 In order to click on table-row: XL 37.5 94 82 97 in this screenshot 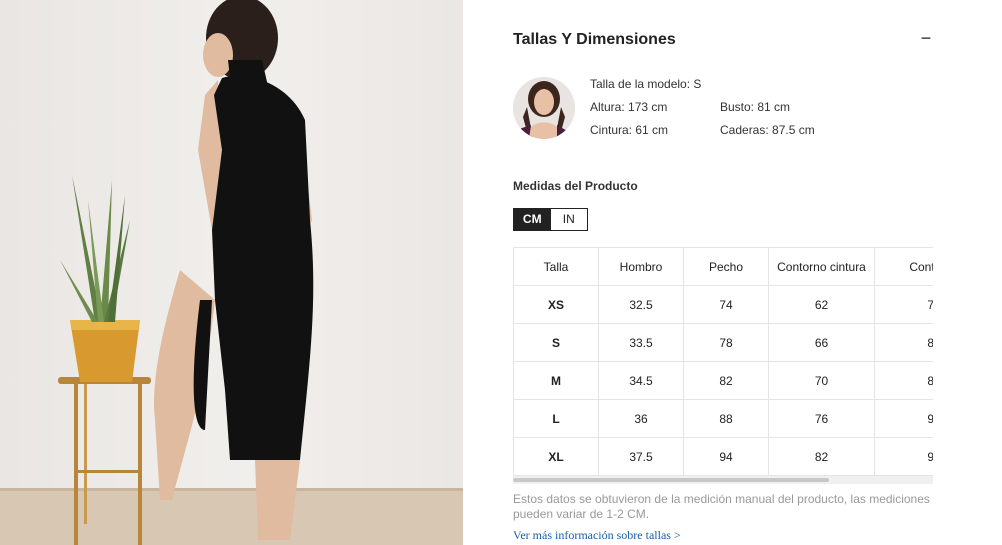, I will do `click(723, 456)`.